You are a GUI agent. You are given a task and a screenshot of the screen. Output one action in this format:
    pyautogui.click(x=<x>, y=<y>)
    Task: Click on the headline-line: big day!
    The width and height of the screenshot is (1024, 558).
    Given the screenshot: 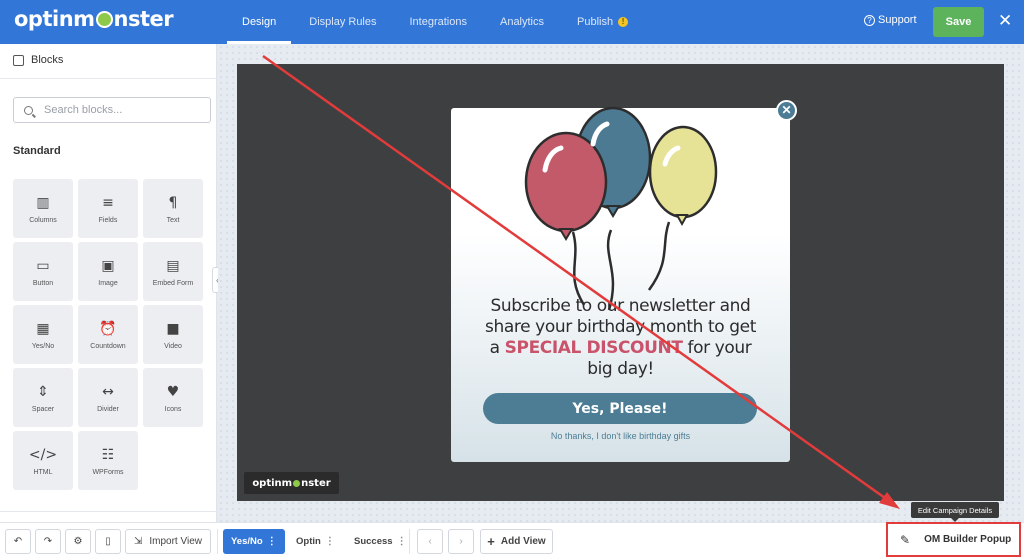 What is the action you would take?
    pyautogui.click(x=620, y=369)
    